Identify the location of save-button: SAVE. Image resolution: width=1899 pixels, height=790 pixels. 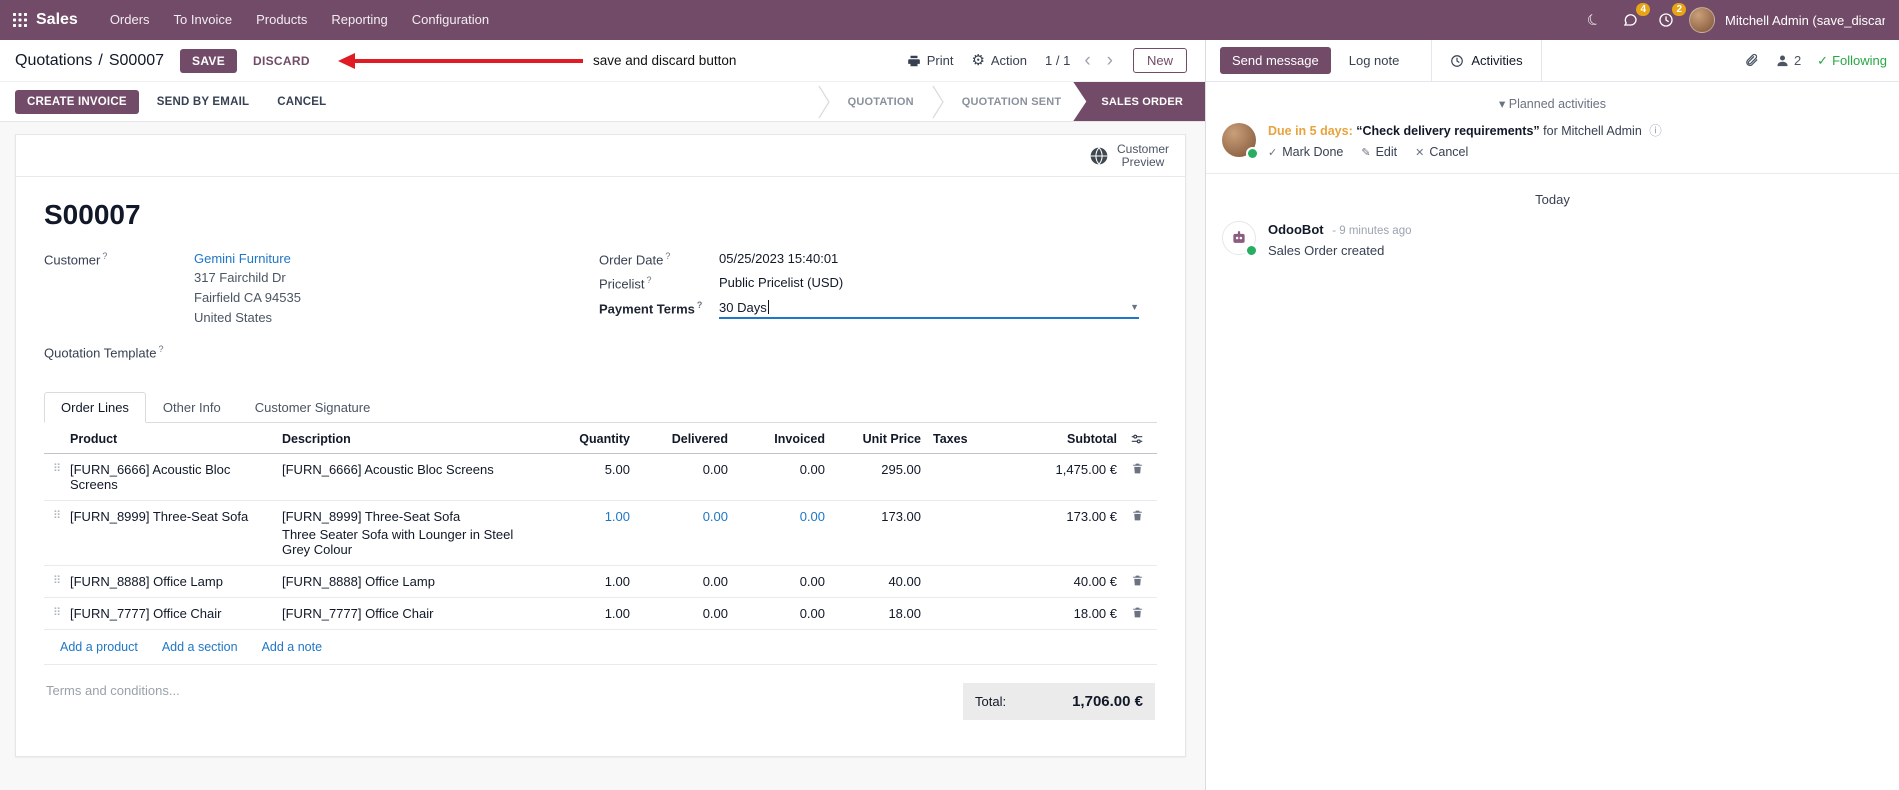
(209, 60).